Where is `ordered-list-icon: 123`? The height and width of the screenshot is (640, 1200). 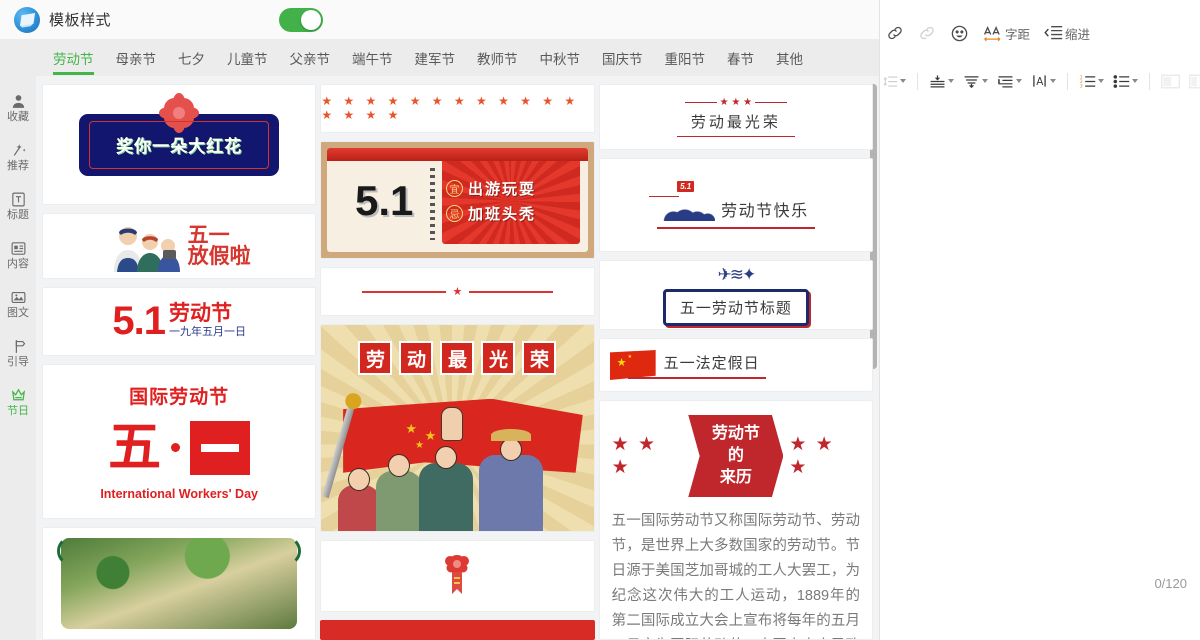
ordered-list-icon: 123 is located at coordinates (1091, 81).